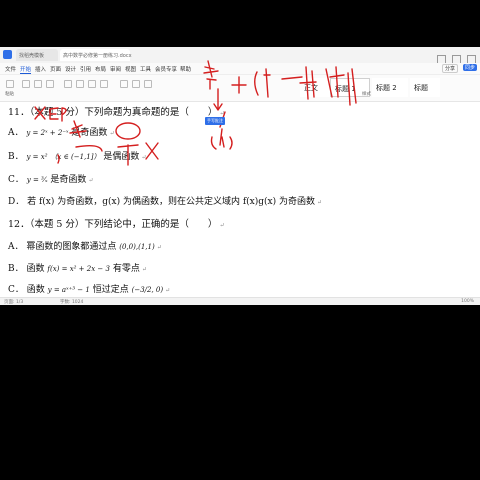  What do you see at coordinates (58, 159) in the screenshot?
I see `ink-bracket` at bounding box center [58, 159].